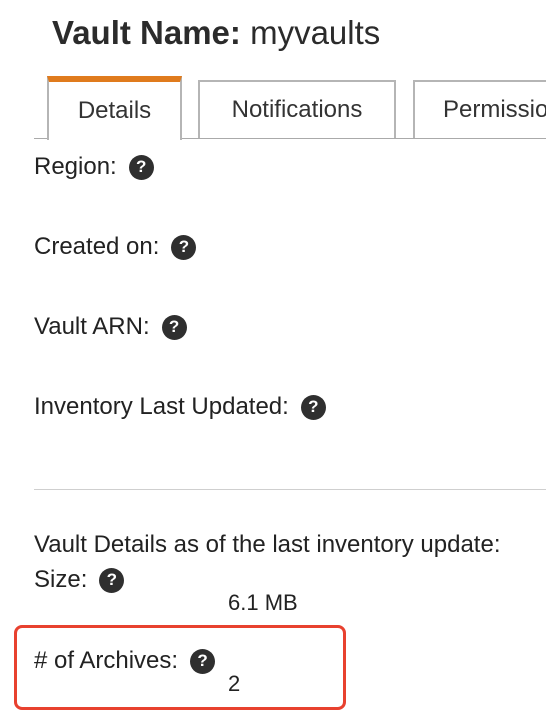 This screenshot has height=716, width=546. I want to click on tab-permissions: Permissions, so click(479, 109).